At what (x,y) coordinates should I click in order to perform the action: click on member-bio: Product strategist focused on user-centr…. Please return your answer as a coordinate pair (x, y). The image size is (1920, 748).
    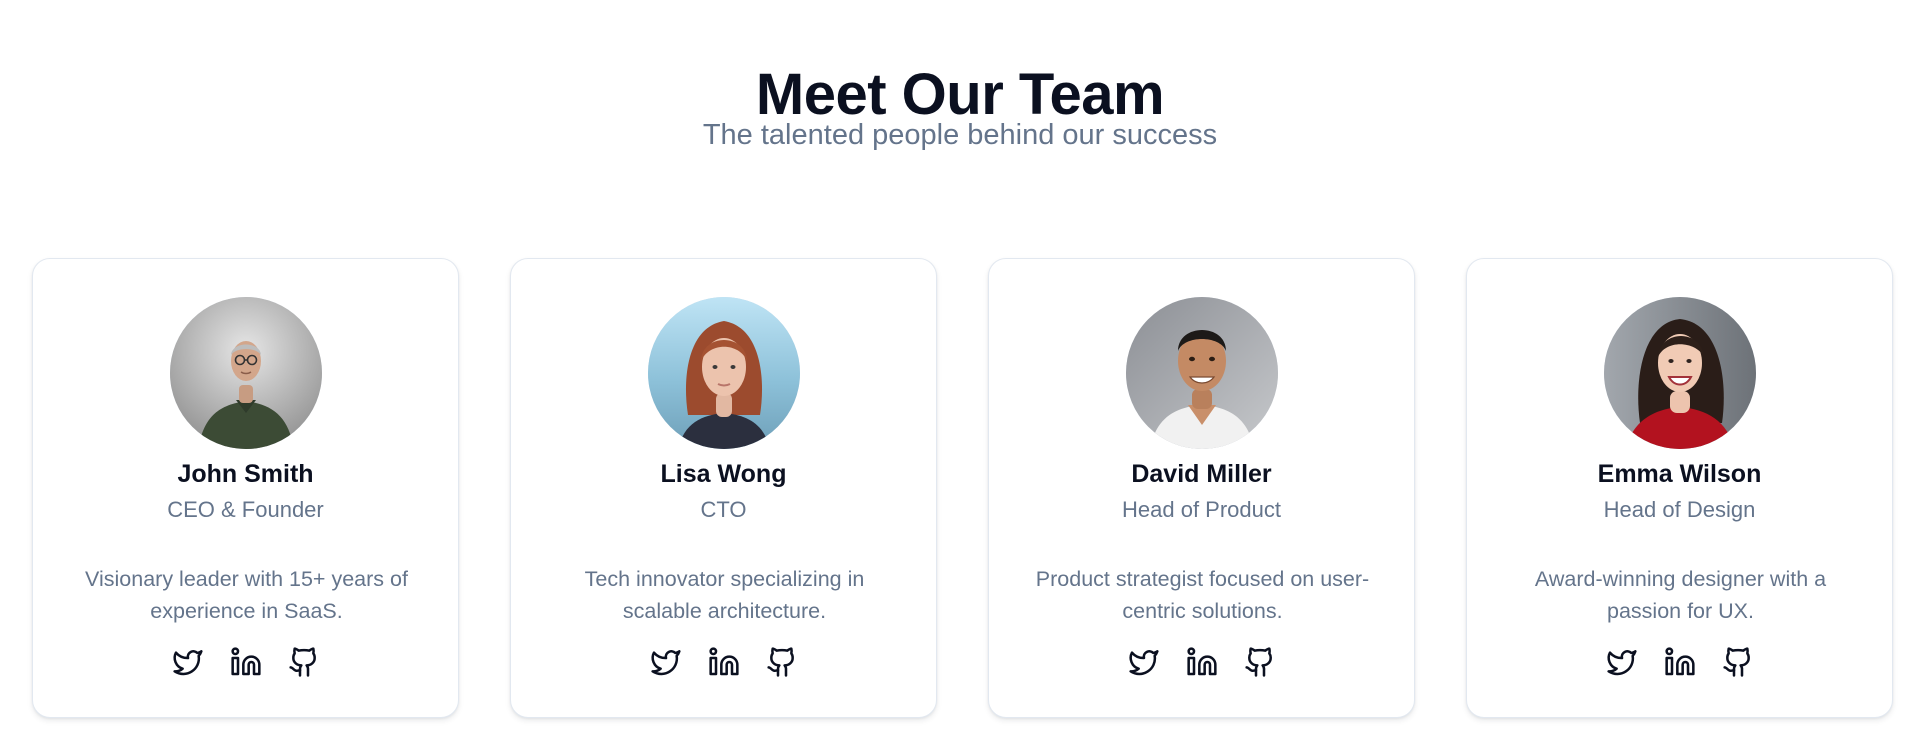
    Looking at the image, I should click on (1202, 595).